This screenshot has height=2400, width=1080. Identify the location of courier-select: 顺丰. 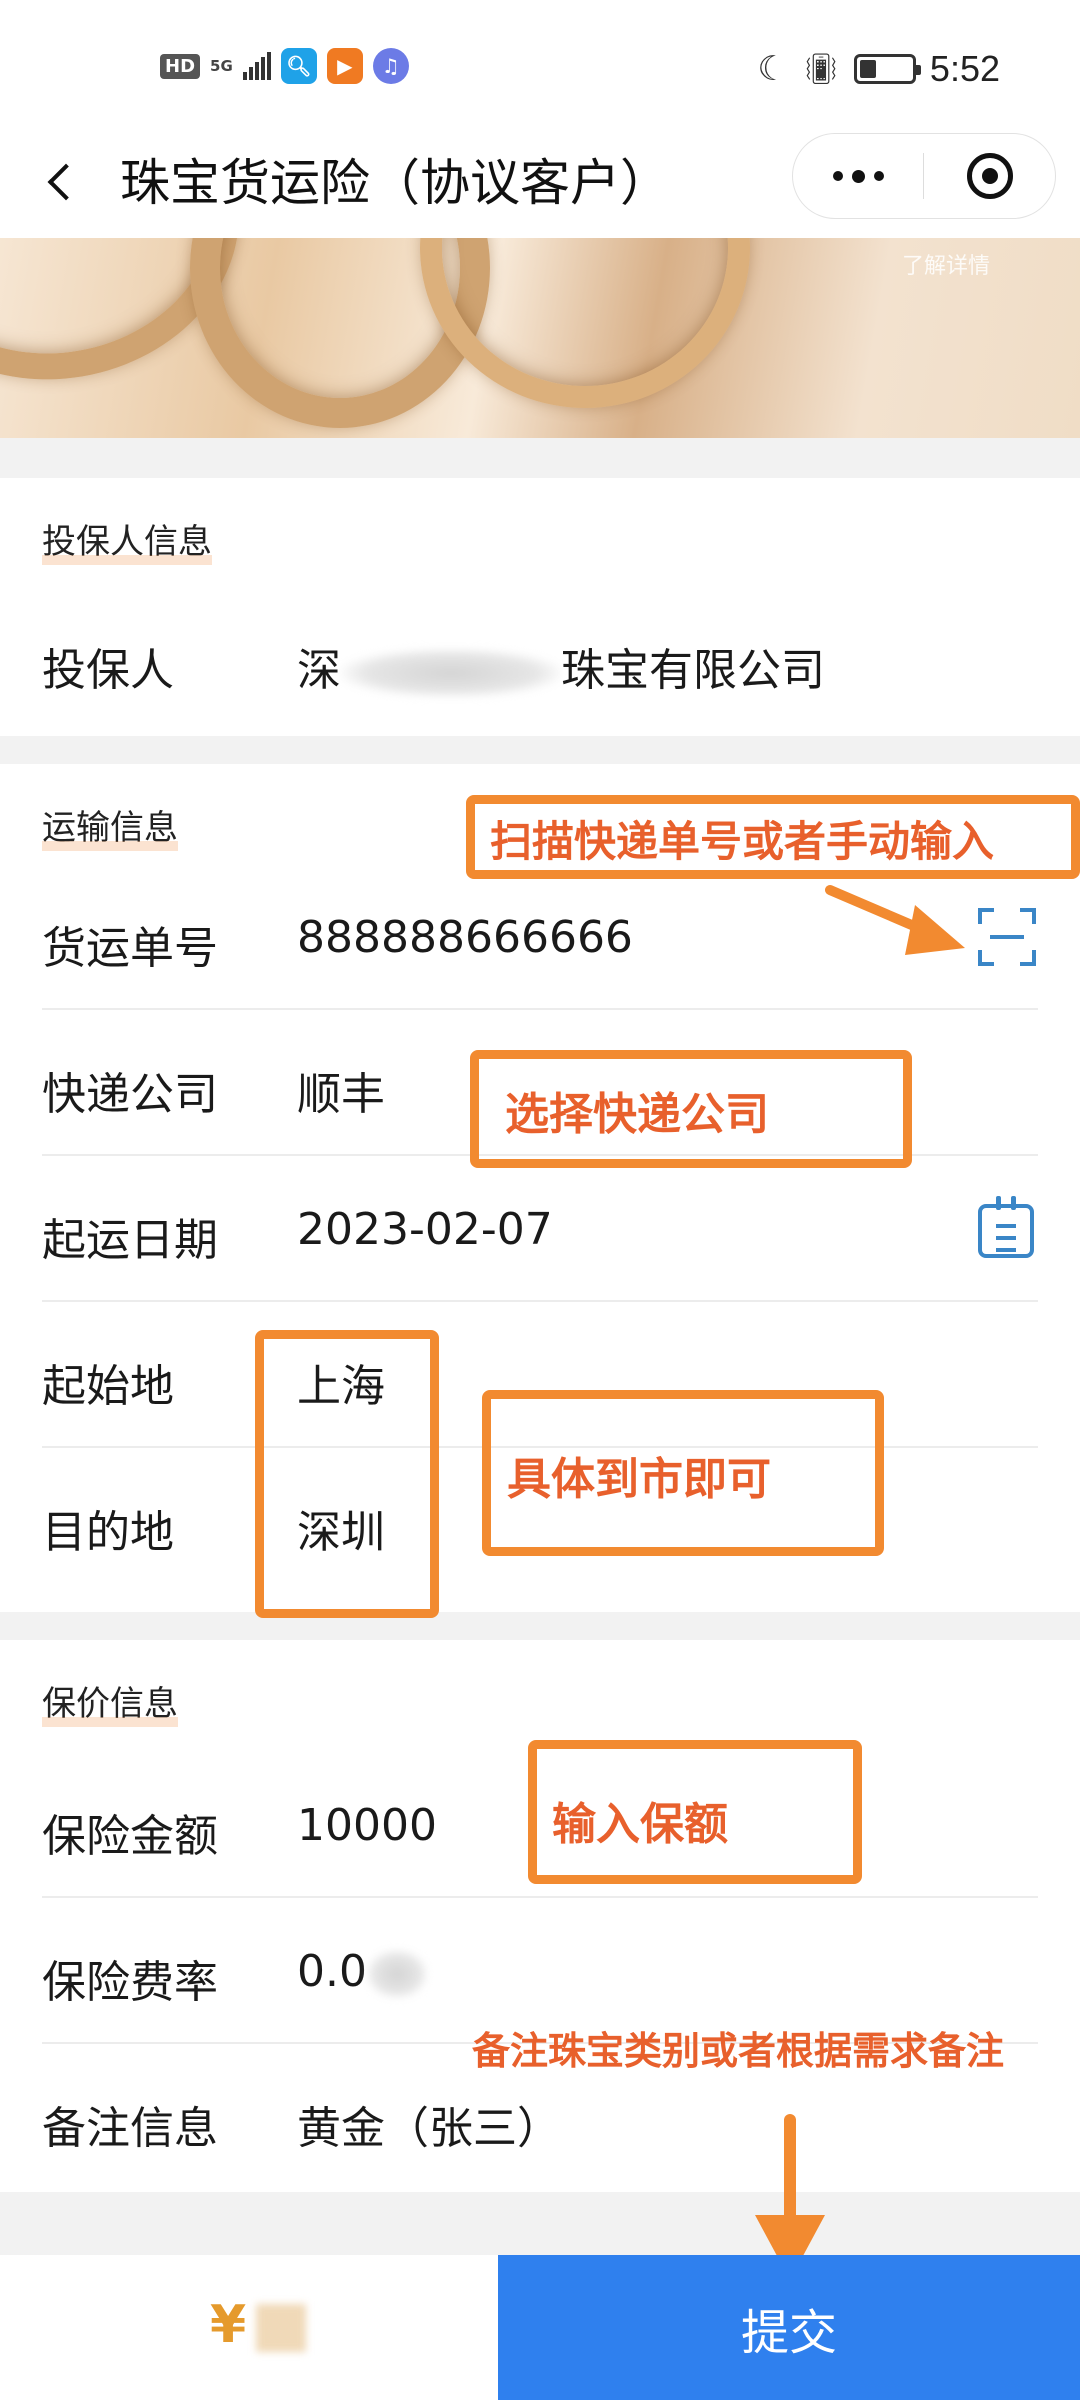
(341, 1090).